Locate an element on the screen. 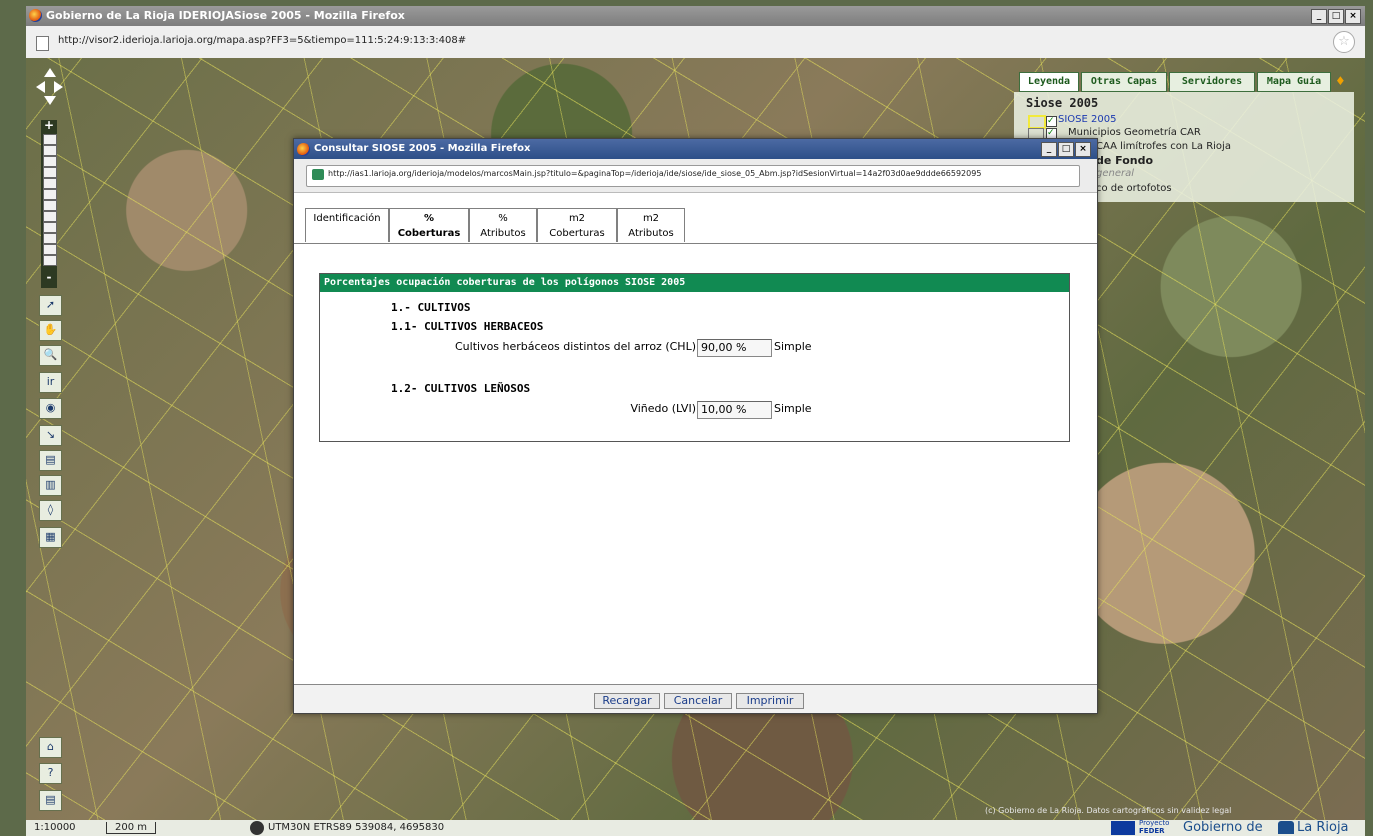  tab-label: Coberturas is located at coordinates (429, 233).